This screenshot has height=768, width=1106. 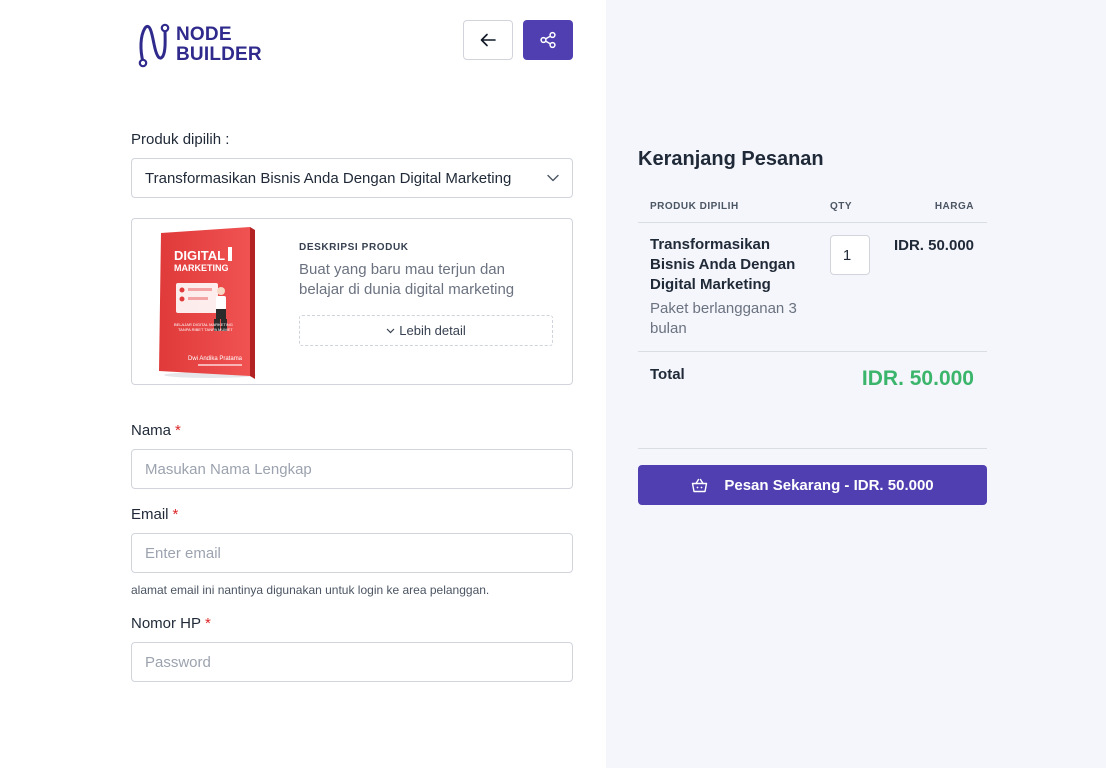 I want to click on order-now-button: Pesan Sekarang - IDR. 50.000, so click(x=812, y=485).